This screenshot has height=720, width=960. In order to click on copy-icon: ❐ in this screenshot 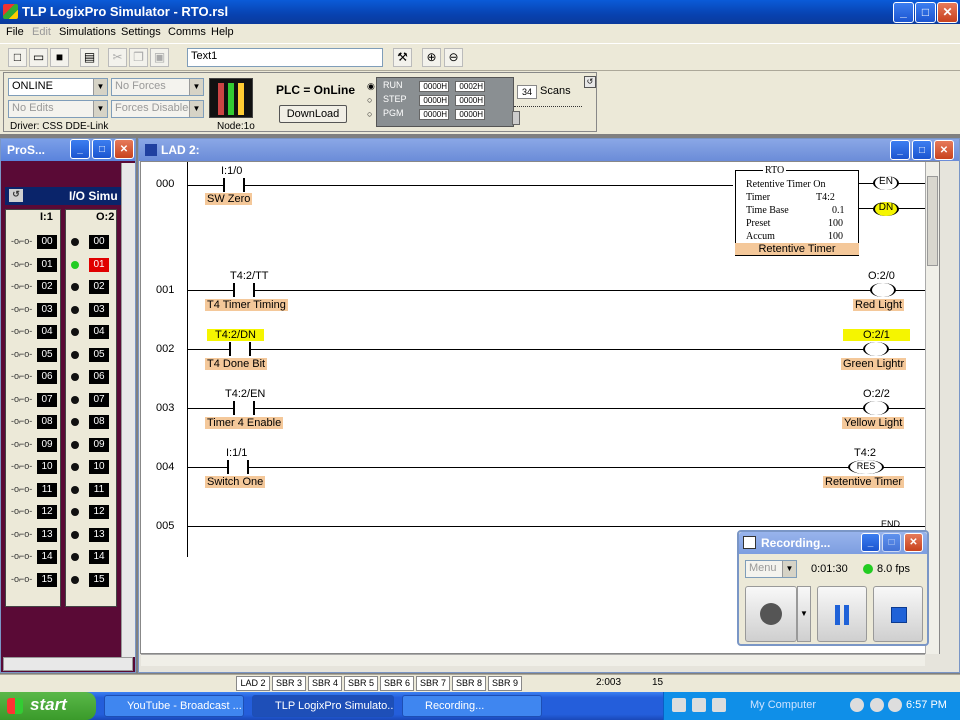, I will do `click(138, 57)`.